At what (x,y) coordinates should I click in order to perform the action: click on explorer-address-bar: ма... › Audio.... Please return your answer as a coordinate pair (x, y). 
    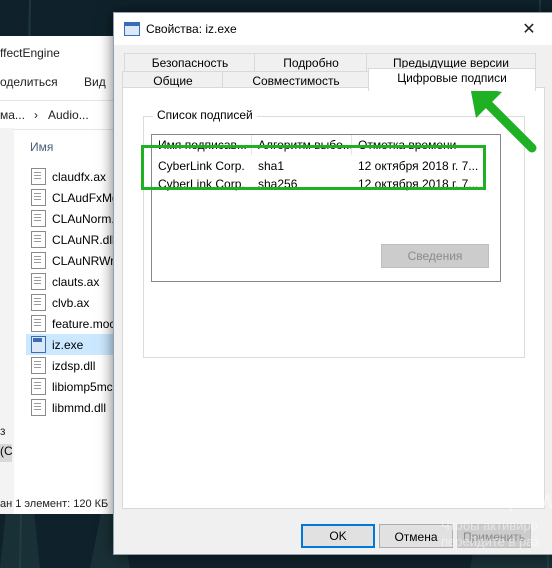
    Looking at the image, I should click on (59, 115).